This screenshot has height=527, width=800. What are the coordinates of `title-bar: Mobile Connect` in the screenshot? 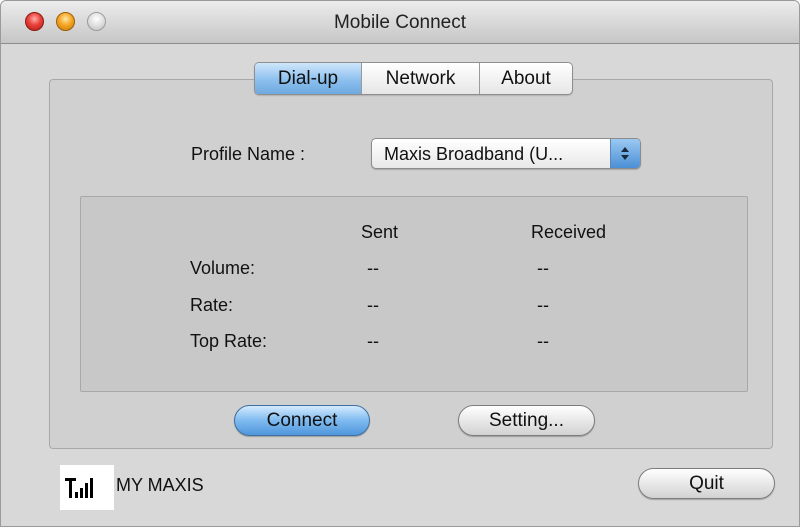 It's located at (400, 22).